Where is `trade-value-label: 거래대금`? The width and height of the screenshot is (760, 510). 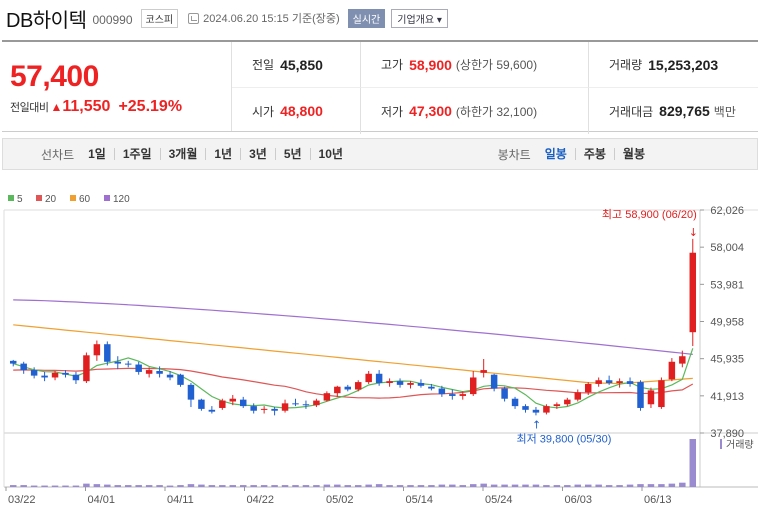
trade-value-label: 거래대금 is located at coordinates (631, 111).